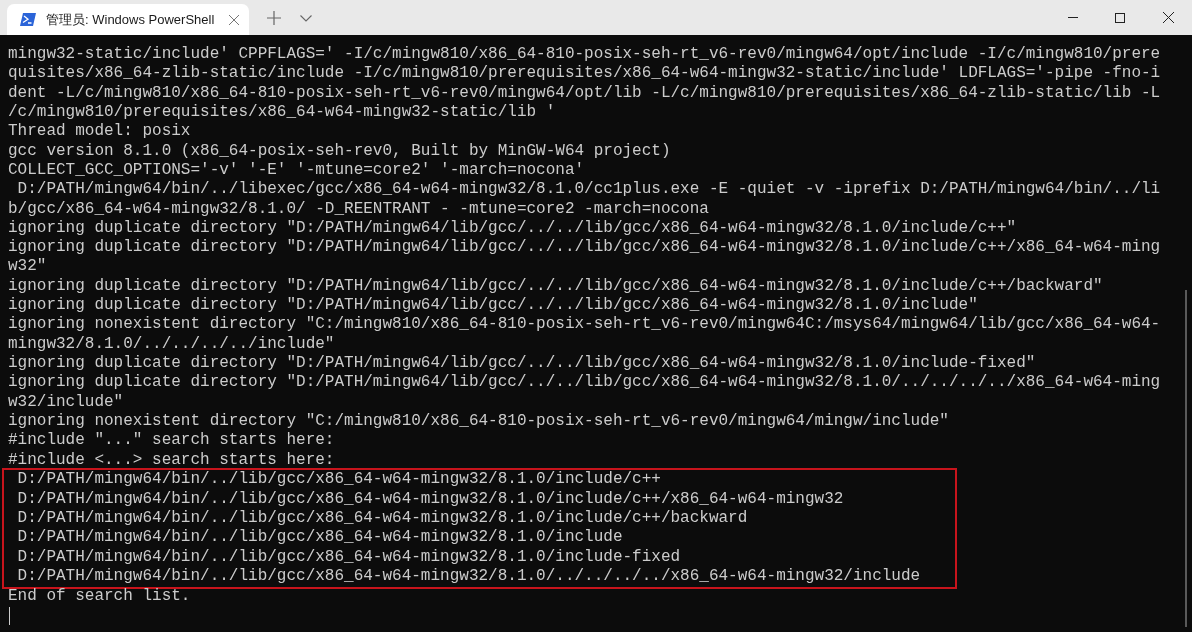 The width and height of the screenshot is (1192, 632). Describe the element at coordinates (274, 18) in the screenshot. I see `plus-icon` at that location.